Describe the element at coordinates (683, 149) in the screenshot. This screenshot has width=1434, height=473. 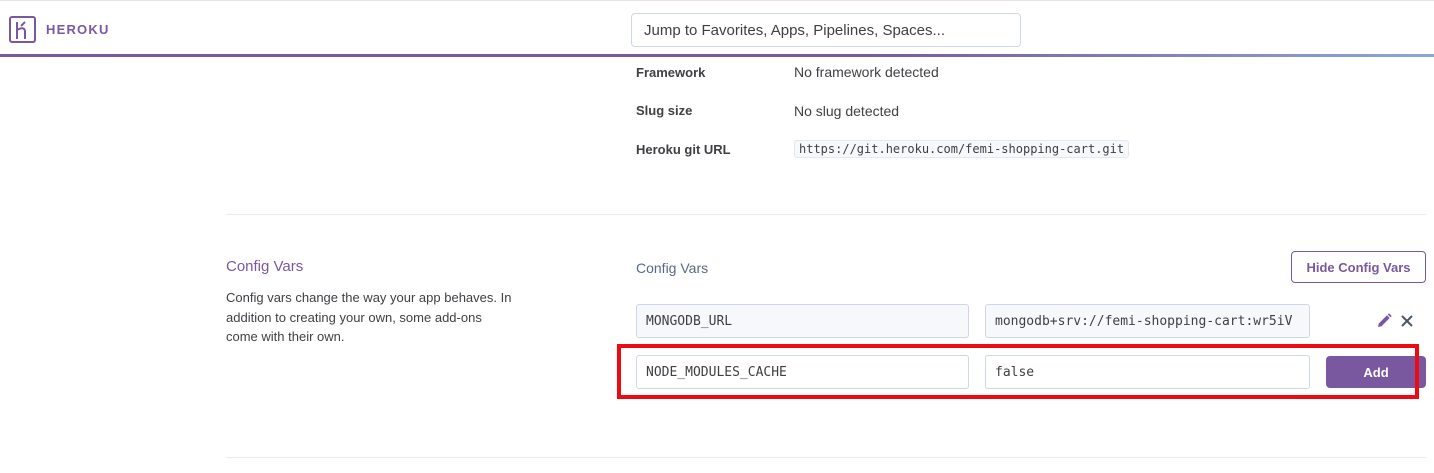
I see `git-url-label: Heroku git URL` at that location.